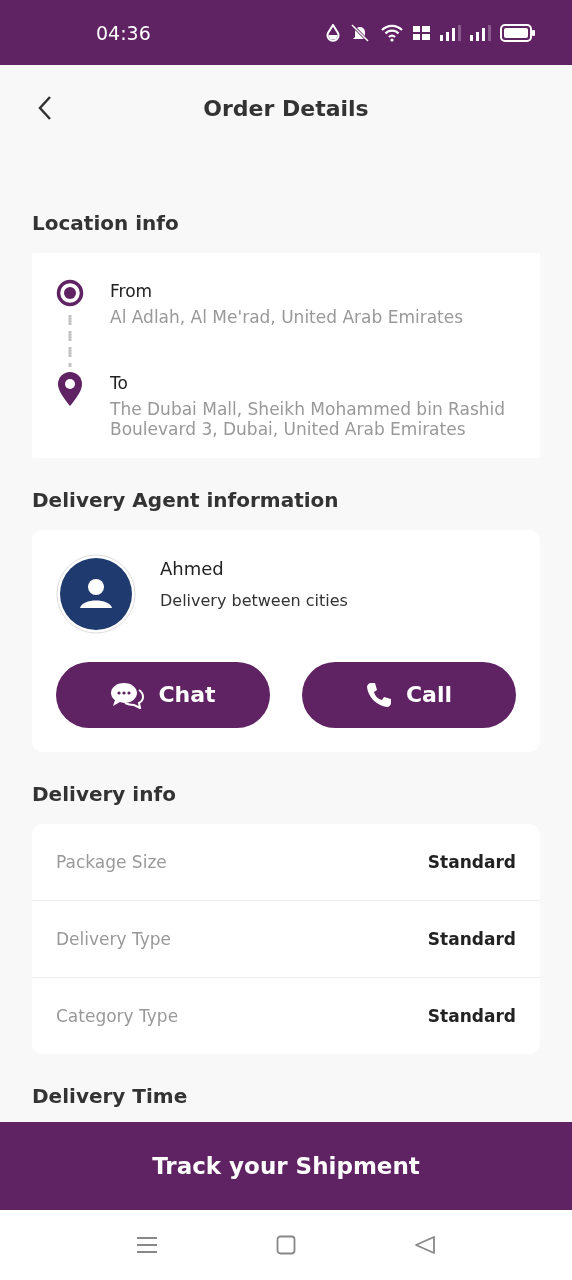  I want to click on bell-muted-icon, so click(360, 32).